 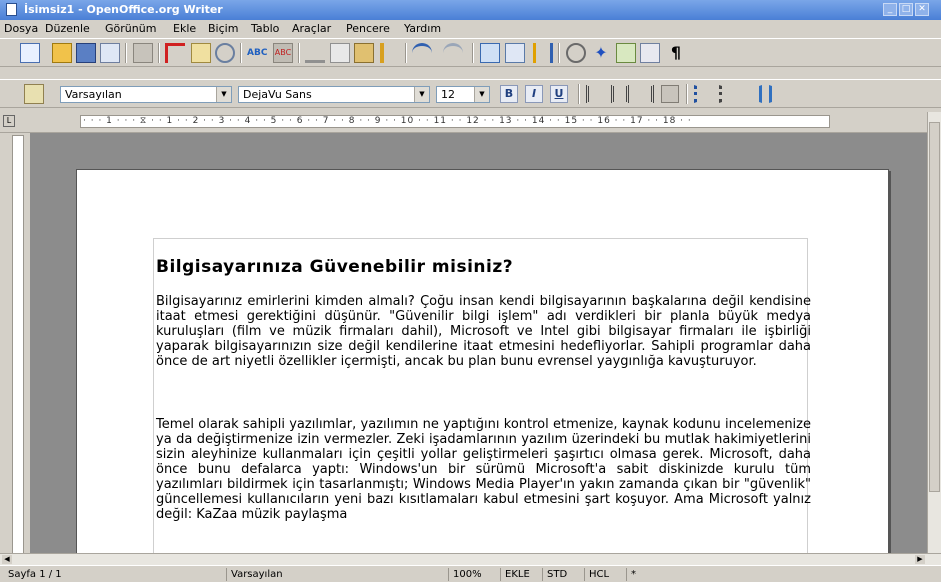 What do you see at coordinates (67, 28) in the screenshot?
I see `menu-duzenle: Düzenle` at bounding box center [67, 28].